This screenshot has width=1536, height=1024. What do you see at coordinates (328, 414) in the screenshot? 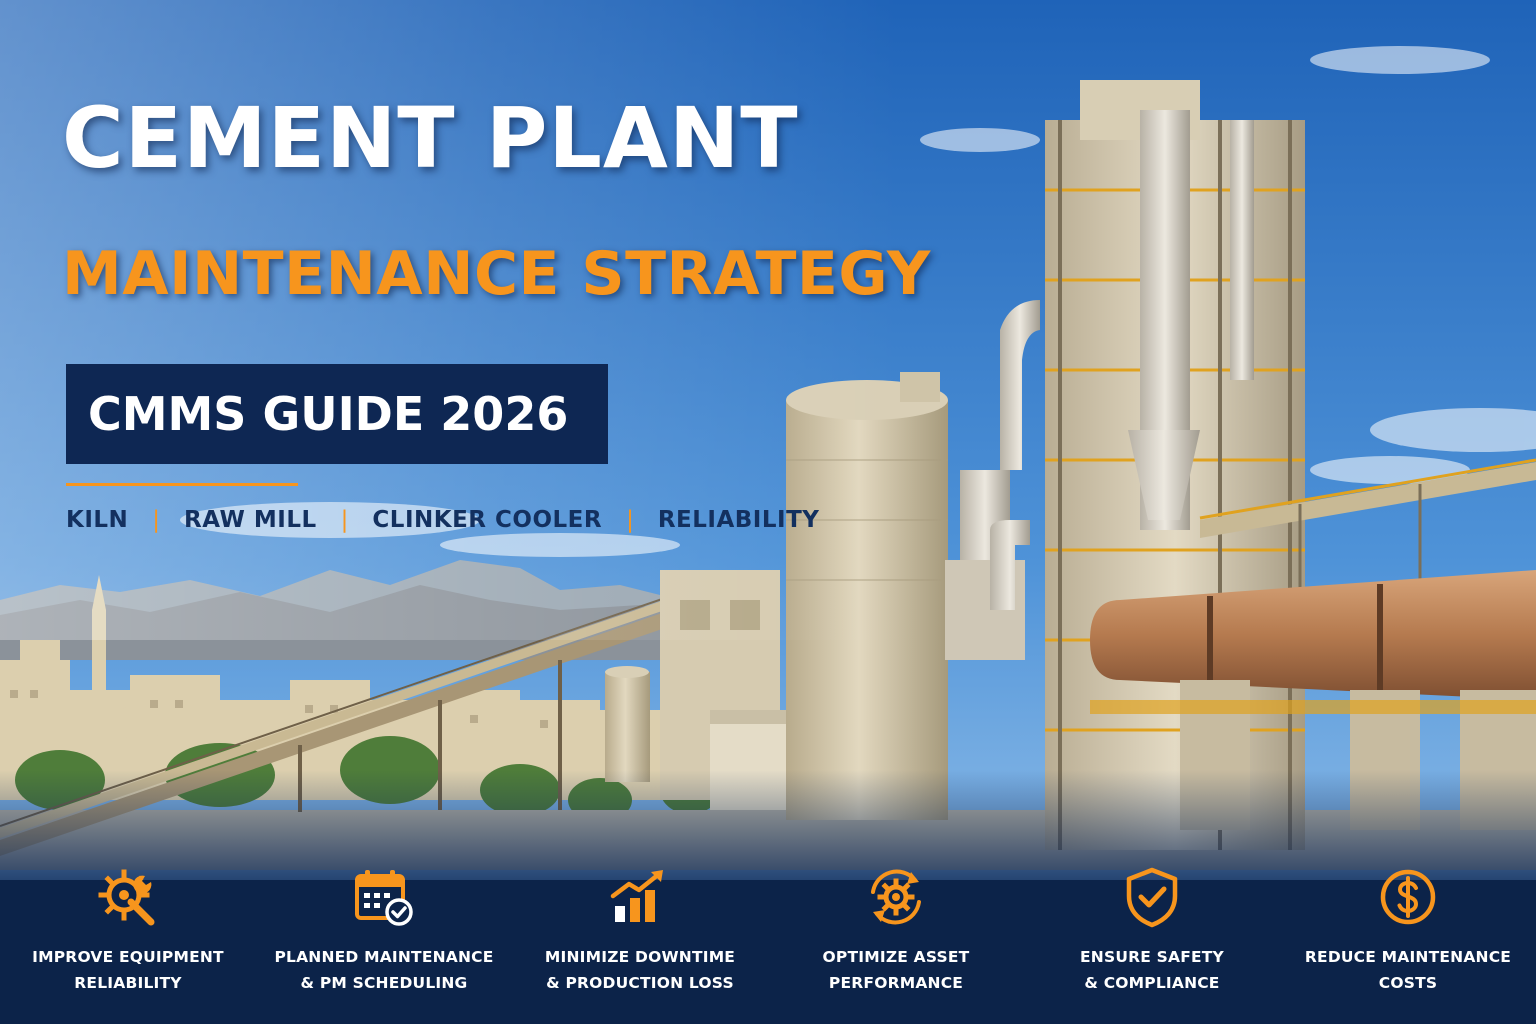
I see `guide-badge-text: CMMS GUIDE 2026` at bounding box center [328, 414].